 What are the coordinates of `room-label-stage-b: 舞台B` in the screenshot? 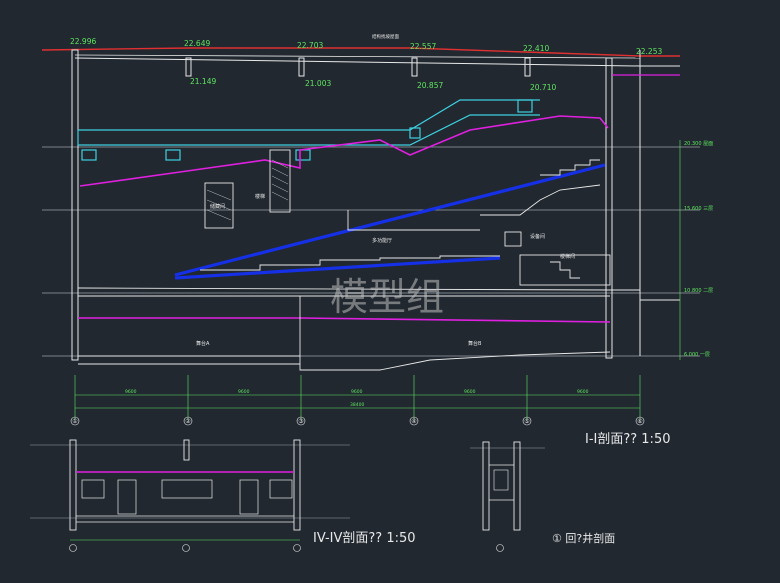 It's located at (475, 343).